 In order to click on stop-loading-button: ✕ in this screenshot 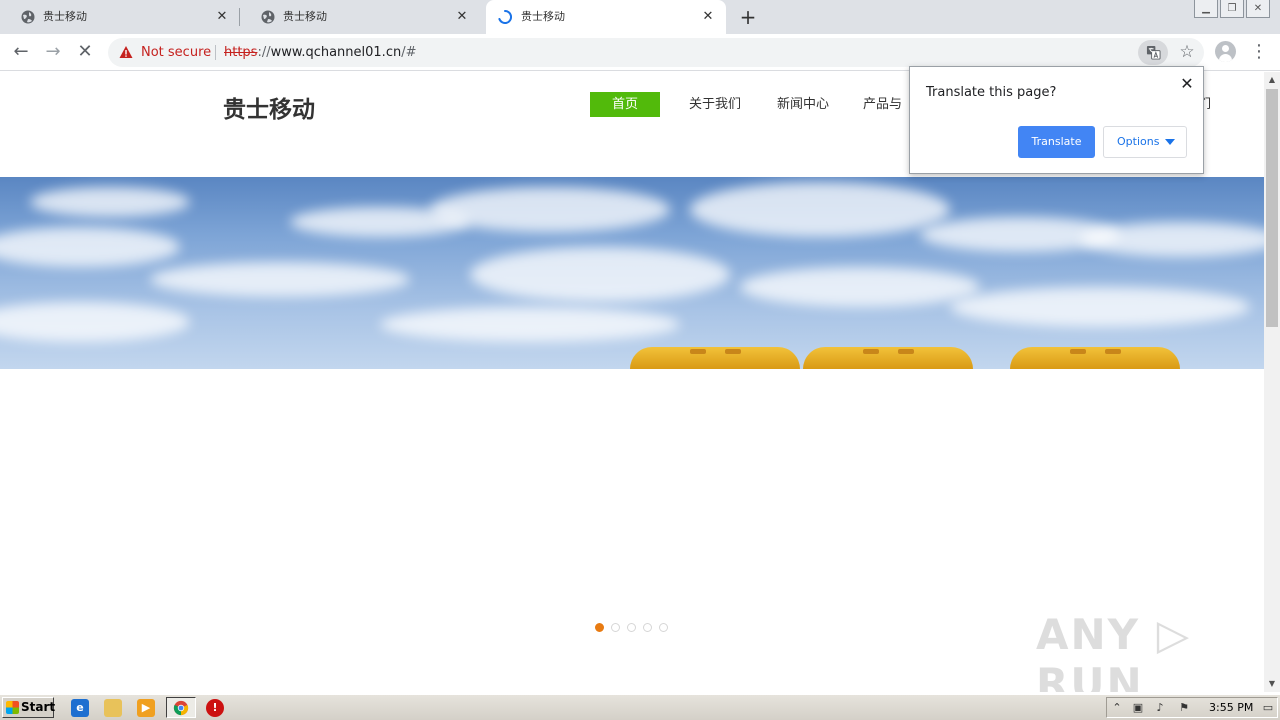, I will do `click(85, 52)`.